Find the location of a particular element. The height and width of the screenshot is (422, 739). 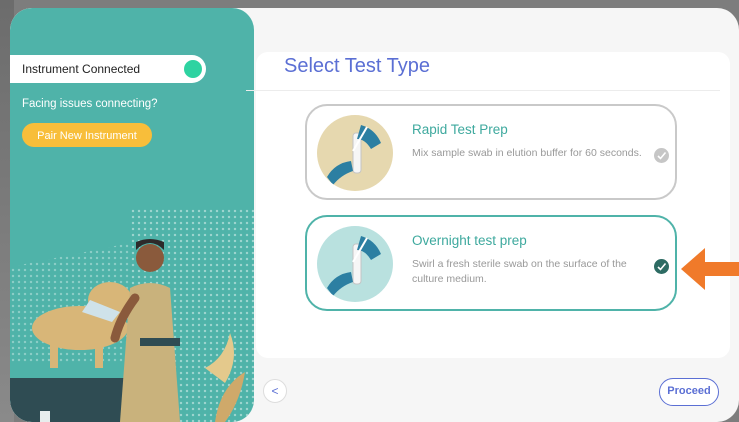

pointer-arrow-icon is located at coordinates (710, 269).